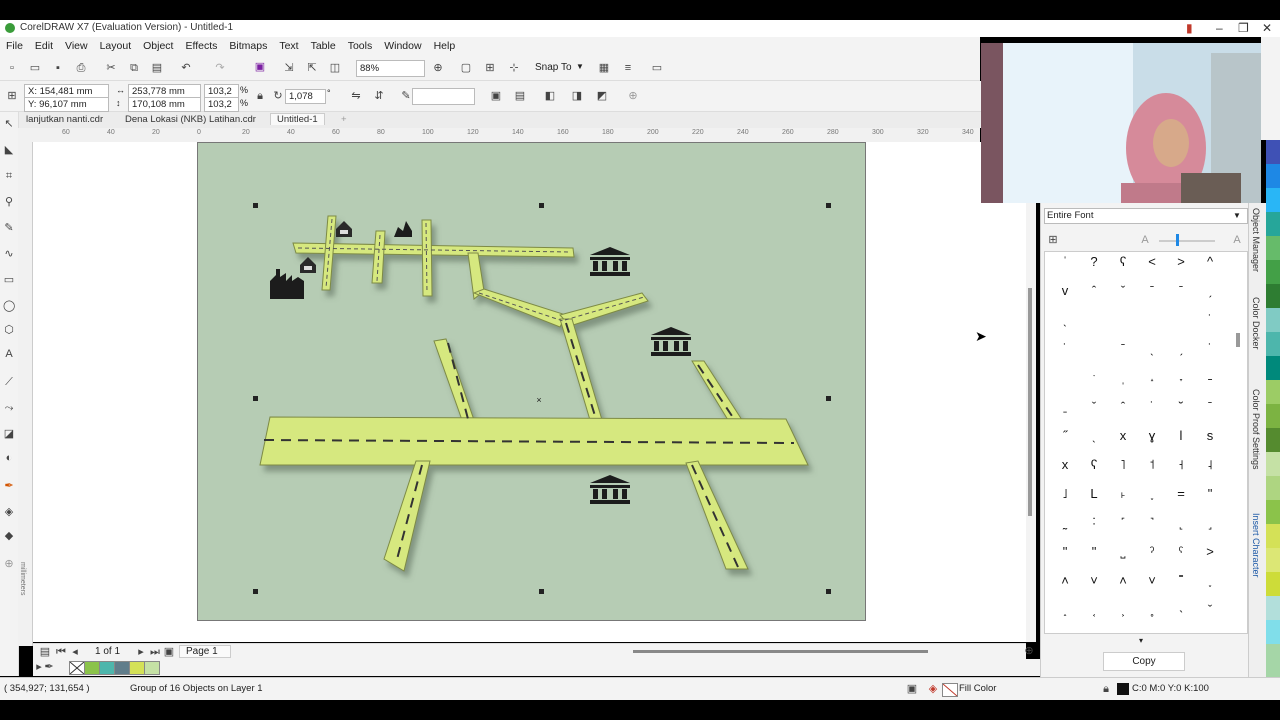 Image resolution: width=1280 pixels, height=720 pixels. Describe the element at coordinates (1106, 689) in the screenshot. I see `outline-pen-icon: 🔒︎` at that location.